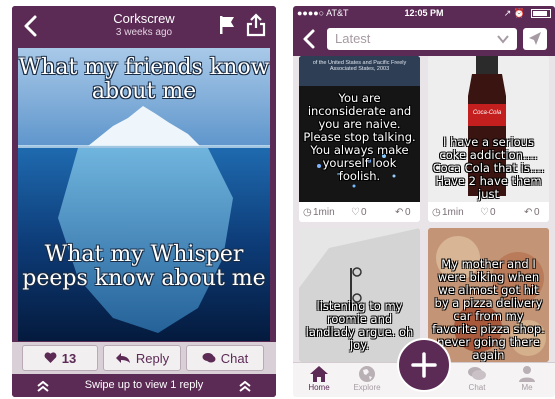 This screenshot has width=555, height=399. I want to click on feed-filter-select: Latest, so click(422, 39).